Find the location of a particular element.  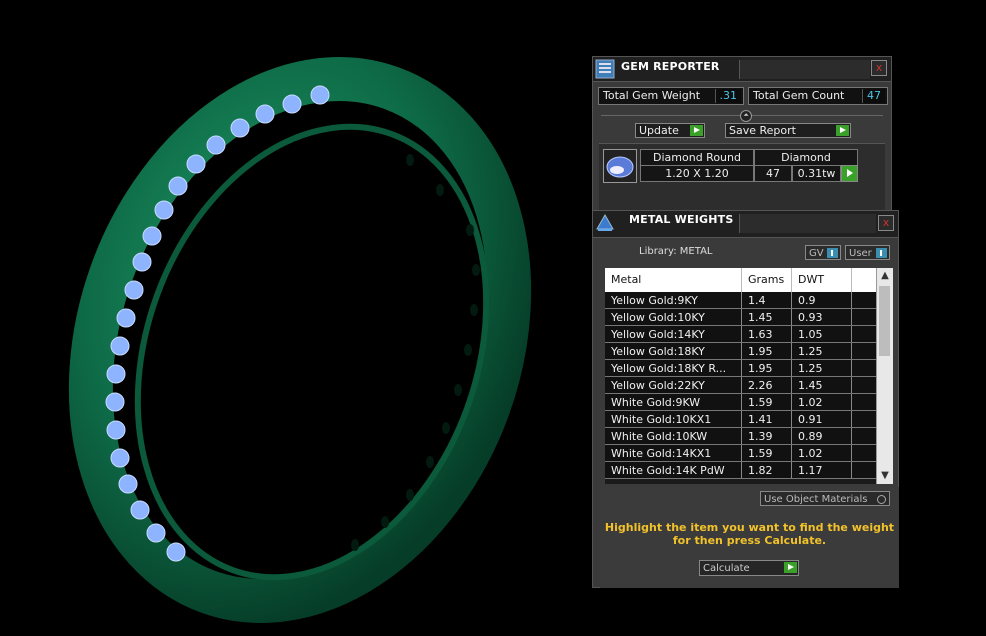

table-row: White Gold:10KW 1.39 0.89 is located at coordinates (741, 436).